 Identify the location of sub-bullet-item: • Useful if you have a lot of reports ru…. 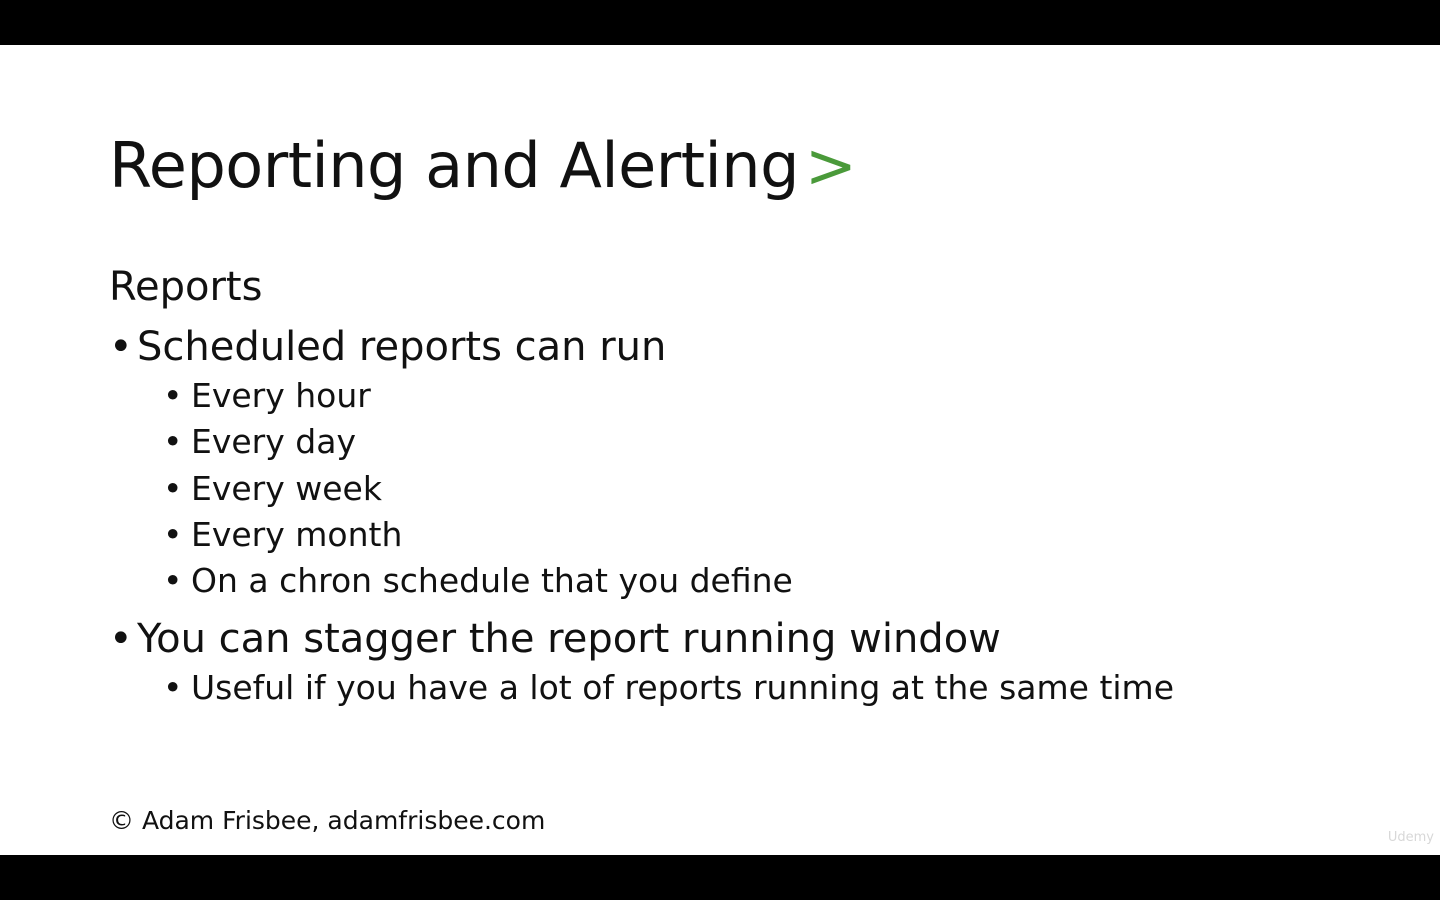
(668, 688).